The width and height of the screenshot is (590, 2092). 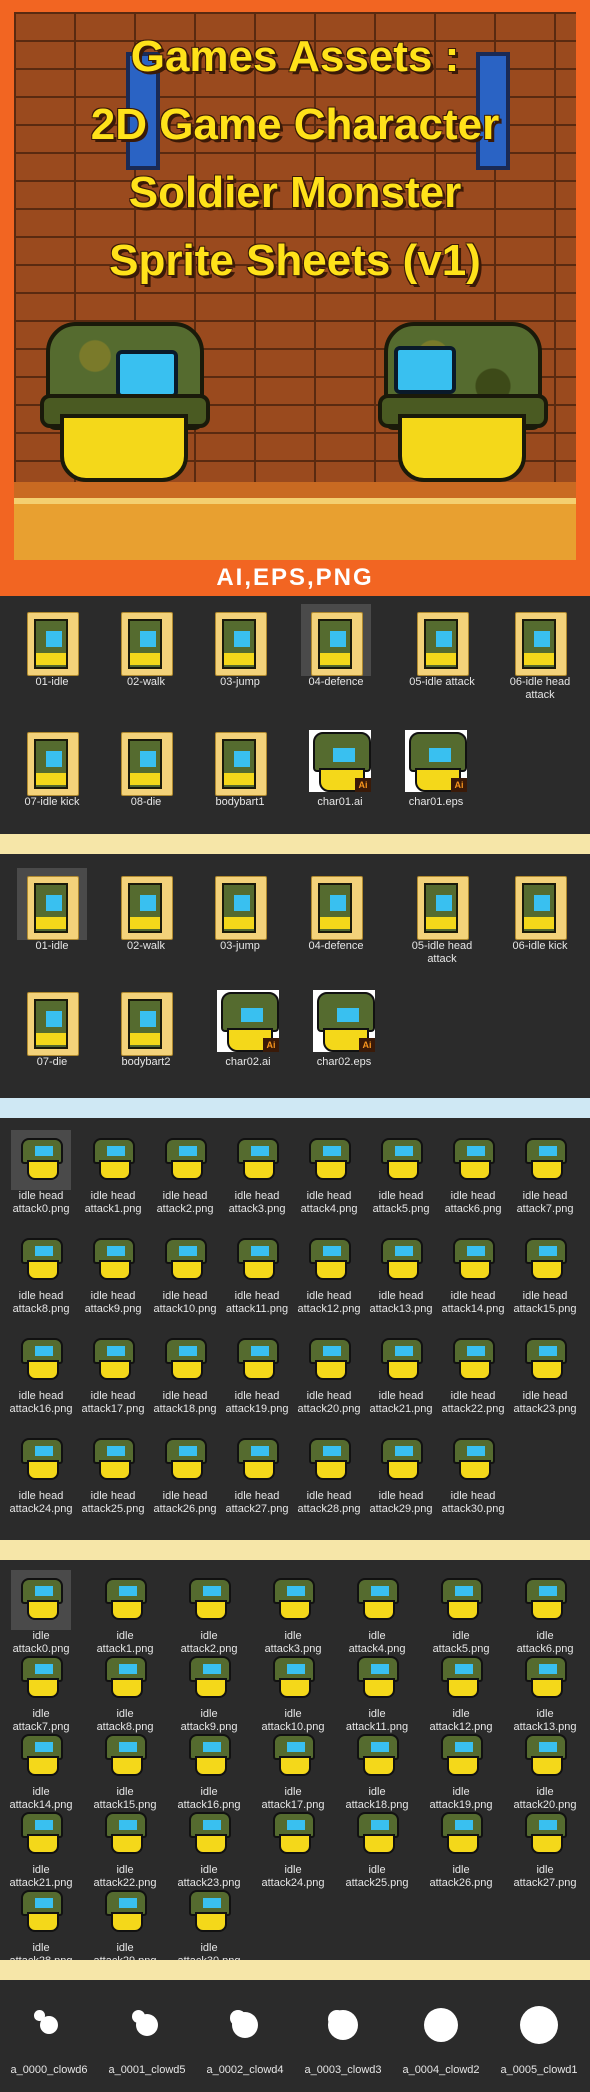 What do you see at coordinates (344, 1026) in the screenshot?
I see `ai-file-item: Ai char02.eps` at bounding box center [344, 1026].